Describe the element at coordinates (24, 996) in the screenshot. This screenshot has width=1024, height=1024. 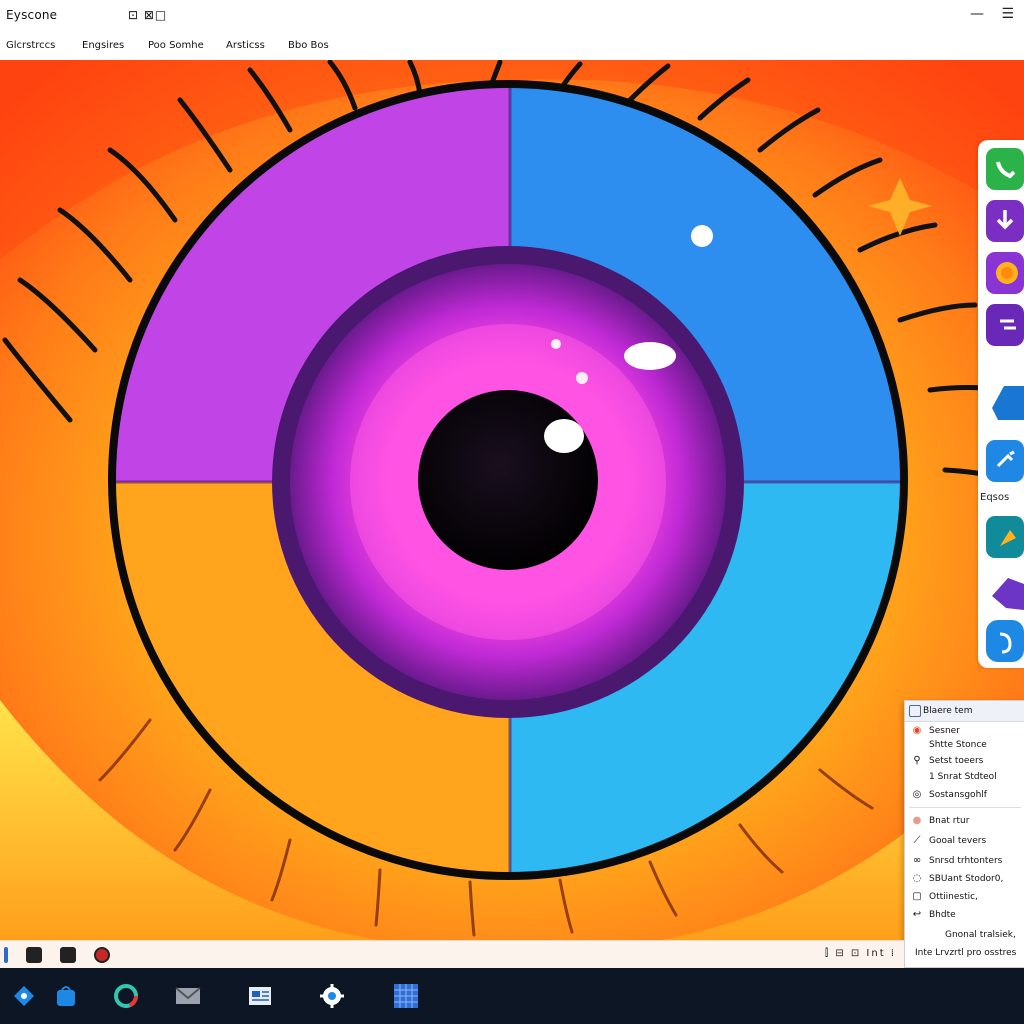
I see `diamond-app-icon` at that location.